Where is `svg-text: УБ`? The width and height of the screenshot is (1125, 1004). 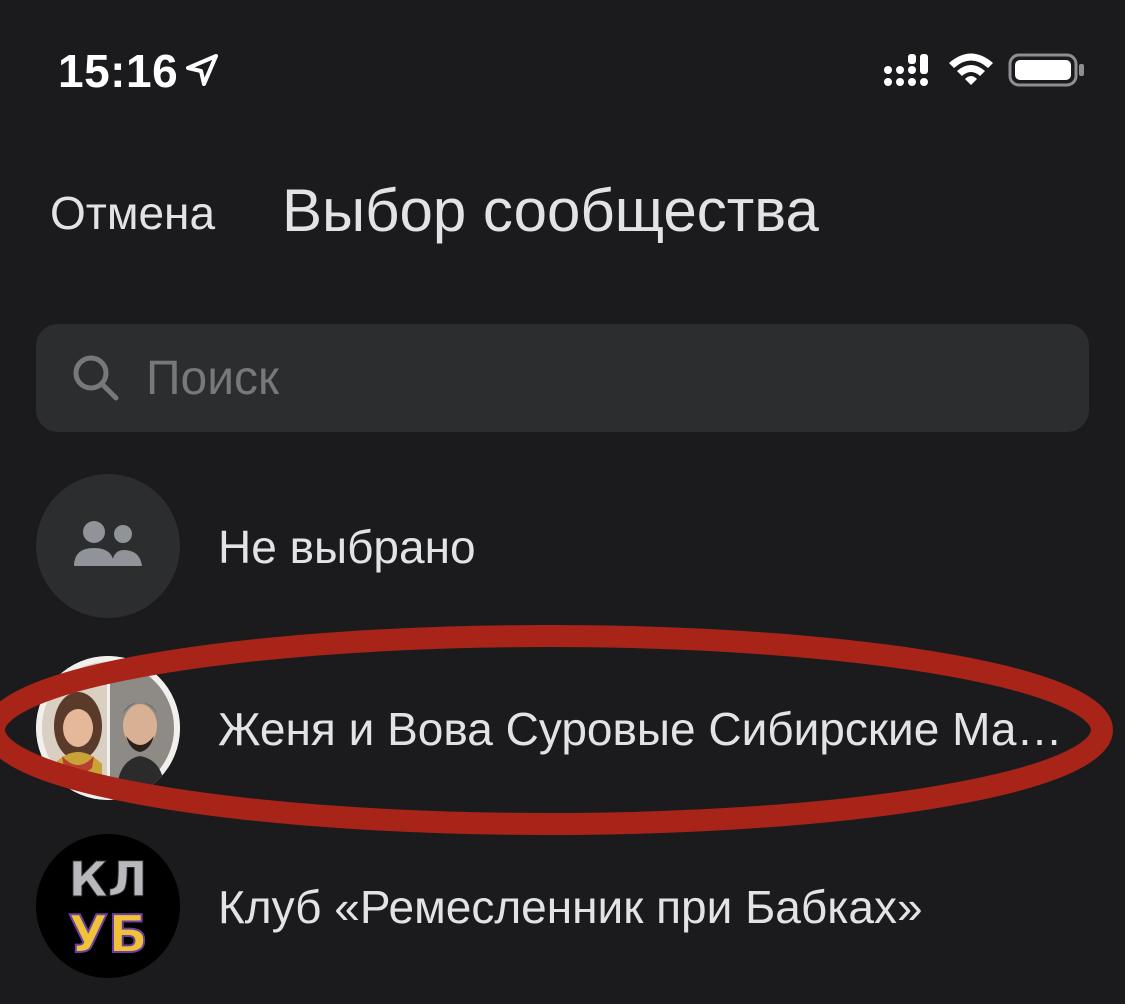
svg-text: УБ is located at coordinates (108, 935).